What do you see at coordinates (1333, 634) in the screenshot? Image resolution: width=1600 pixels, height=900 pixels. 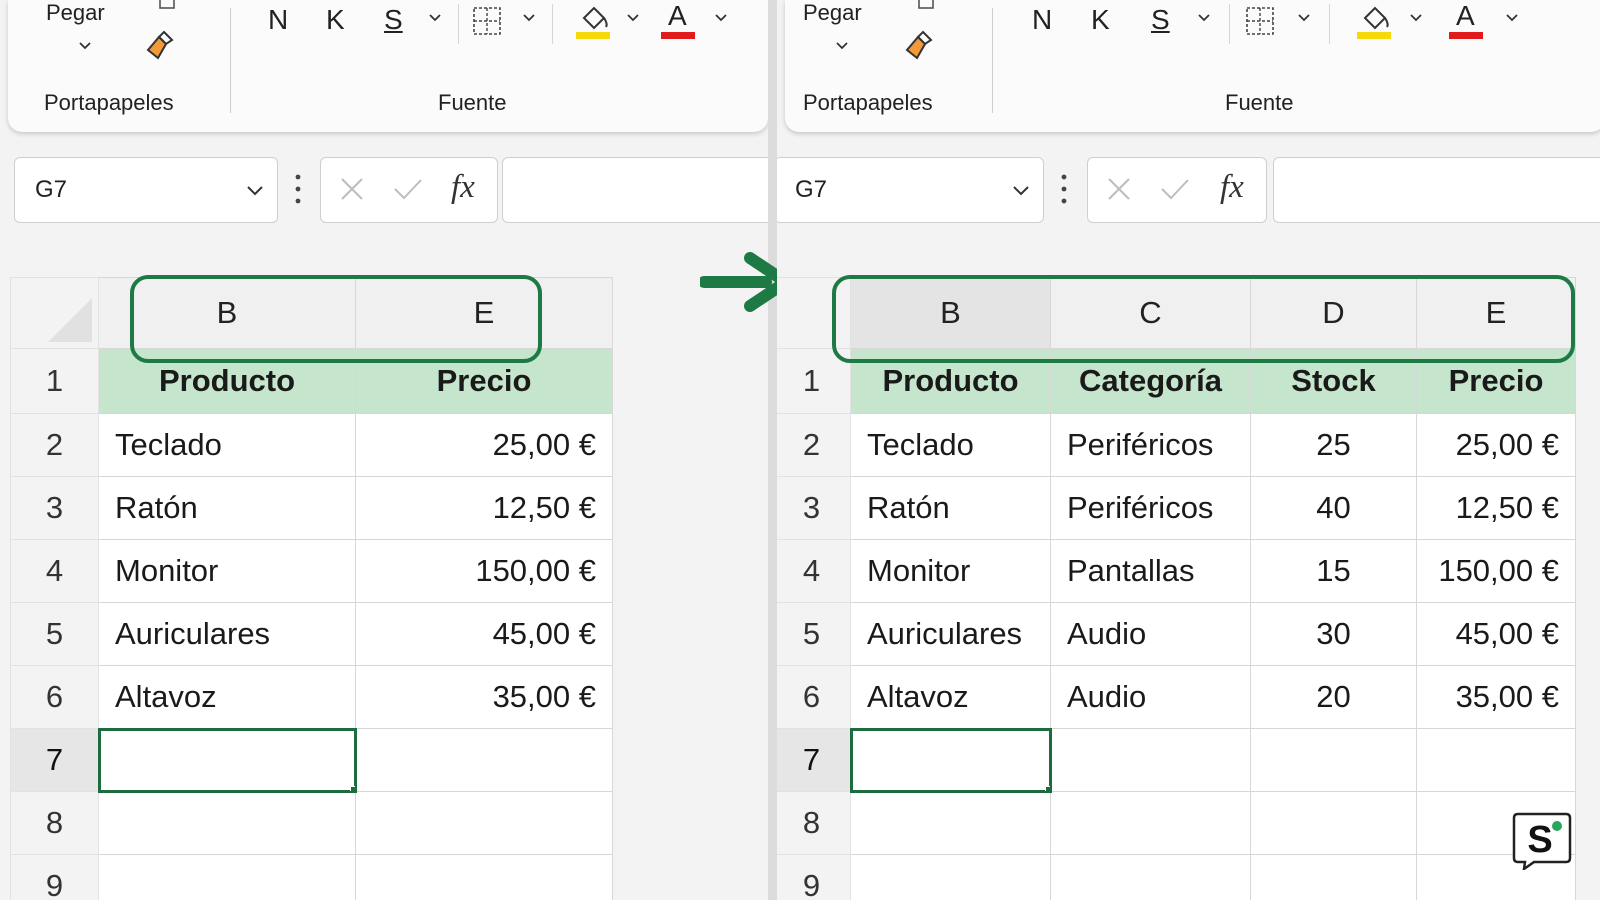 I see `cell: 30` at bounding box center [1333, 634].